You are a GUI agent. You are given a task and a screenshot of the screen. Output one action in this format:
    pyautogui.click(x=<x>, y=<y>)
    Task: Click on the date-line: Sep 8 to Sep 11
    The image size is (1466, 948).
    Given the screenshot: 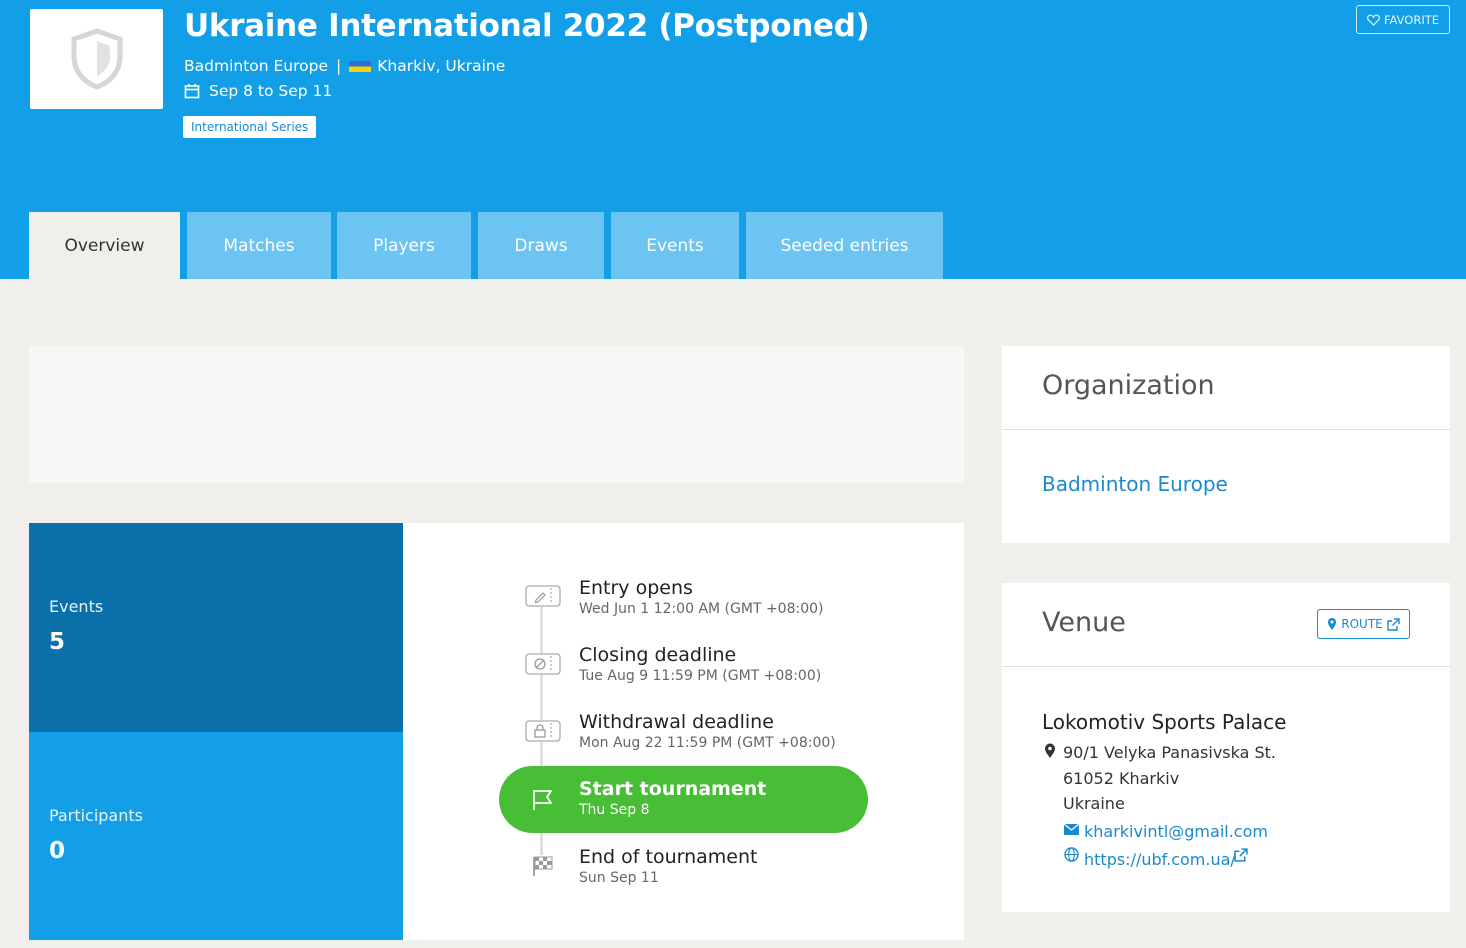 What is the action you would take?
    pyautogui.click(x=258, y=91)
    